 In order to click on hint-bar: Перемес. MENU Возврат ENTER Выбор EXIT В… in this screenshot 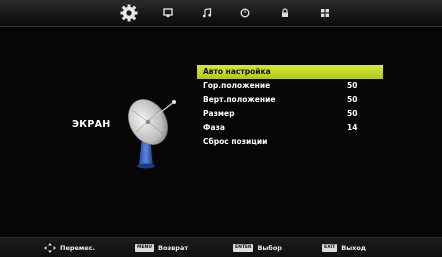, I will do `click(221, 247)`.